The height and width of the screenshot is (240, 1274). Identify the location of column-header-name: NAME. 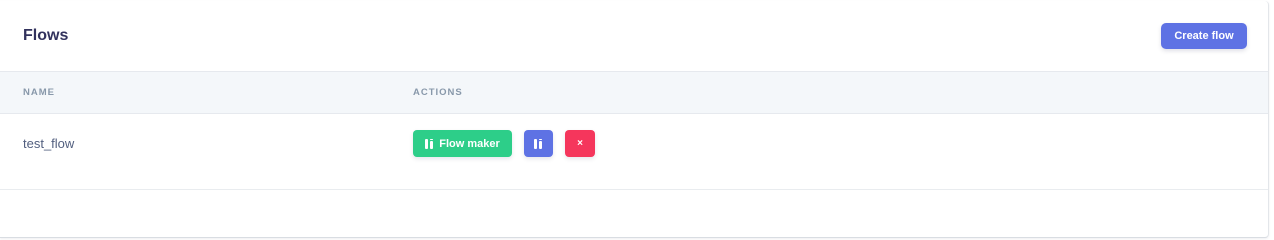
(39, 92).